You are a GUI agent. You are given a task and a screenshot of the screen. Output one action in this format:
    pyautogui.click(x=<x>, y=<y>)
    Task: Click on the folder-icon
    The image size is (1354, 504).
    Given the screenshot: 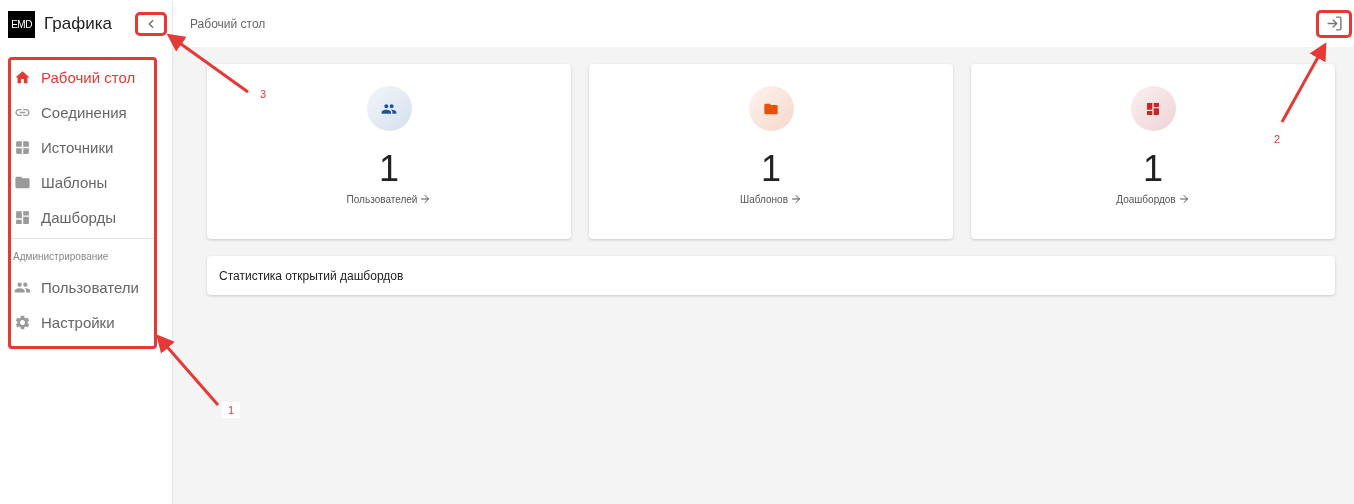 What is the action you would take?
    pyautogui.click(x=22, y=182)
    